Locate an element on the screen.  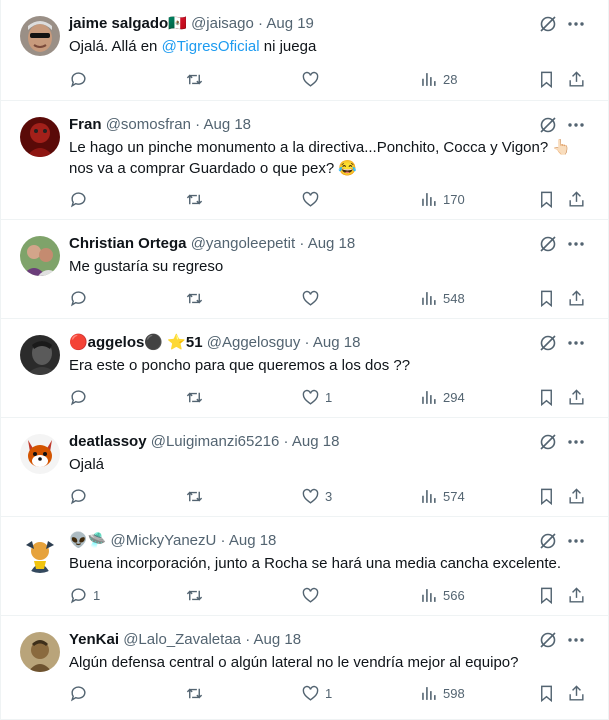
display-name: jaime salgado🇲🇽 is located at coordinates (128, 23).